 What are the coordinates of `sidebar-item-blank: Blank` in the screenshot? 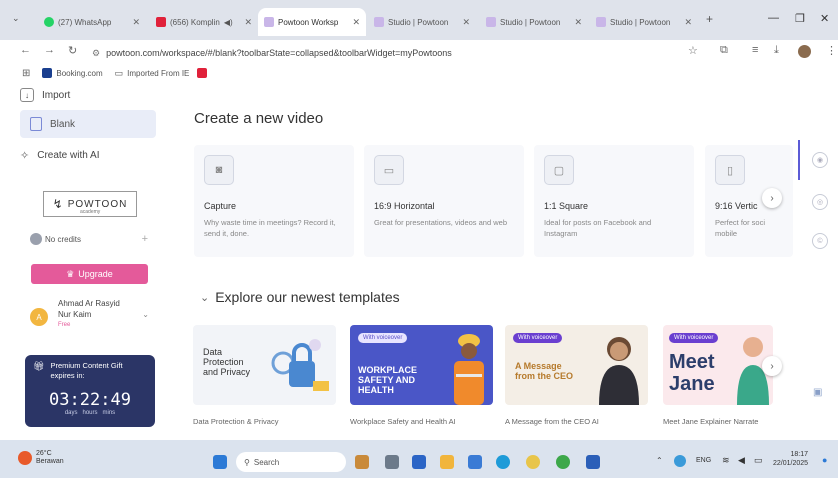 It's located at (88, 124).